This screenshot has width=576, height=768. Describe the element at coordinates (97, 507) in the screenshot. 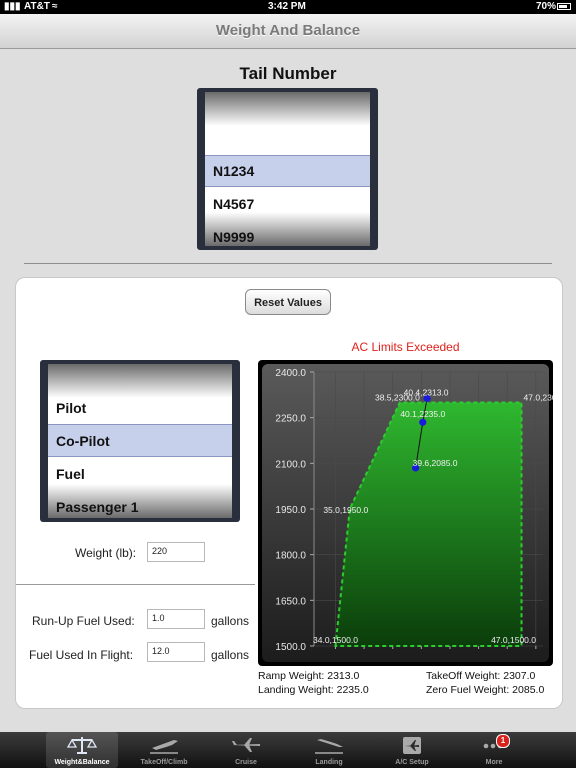

I see `station-option: Passenger 1` at that location.